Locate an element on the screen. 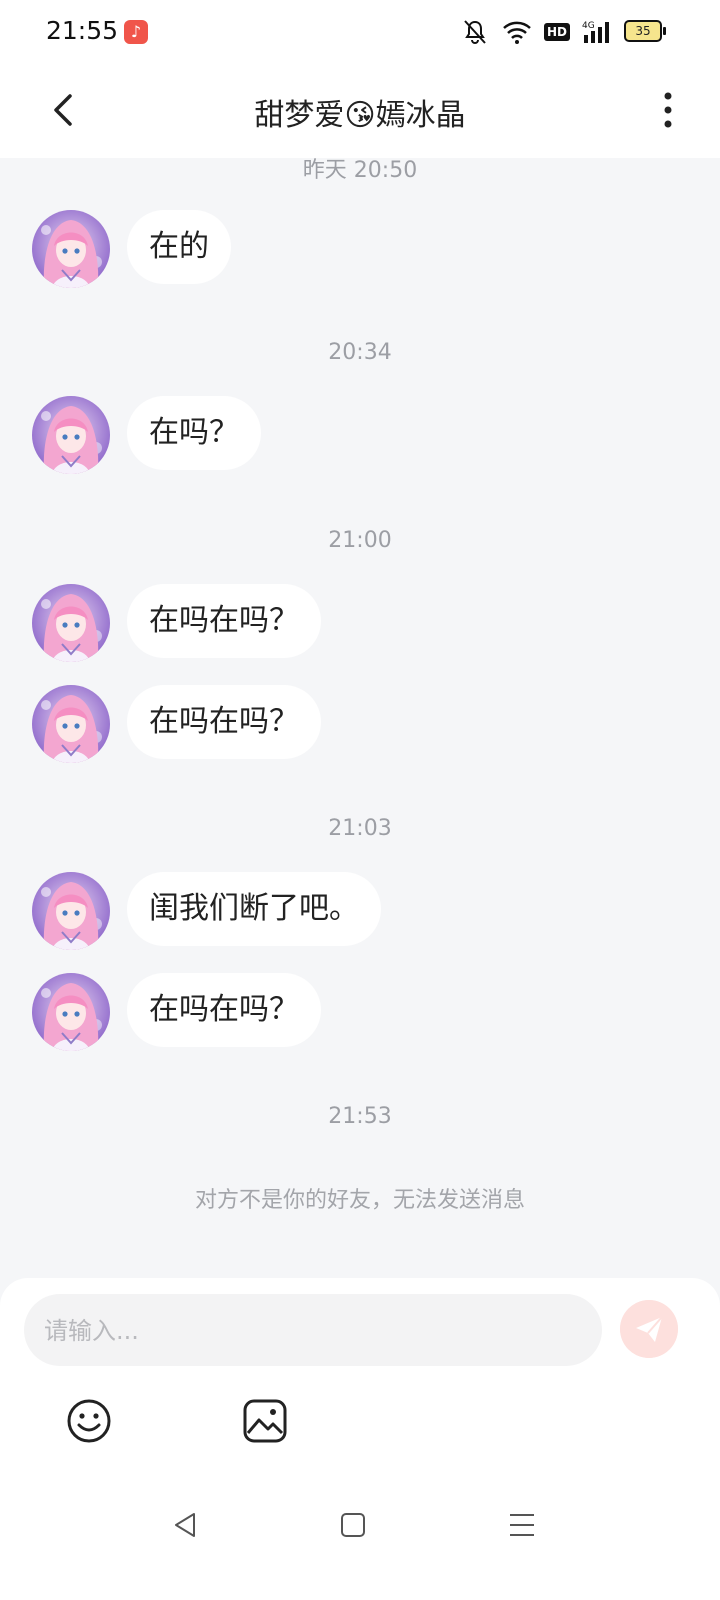 This screenshot has height=1600, width=720. chat-header: 甜梦爱😘嫣冰晶 is located at coordinates (360, 111).